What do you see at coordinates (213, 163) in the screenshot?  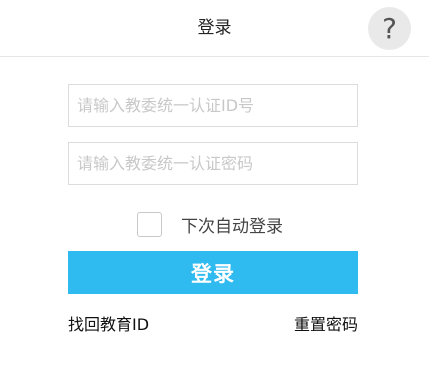 I see `password-input` at bounding box center [213, 163].